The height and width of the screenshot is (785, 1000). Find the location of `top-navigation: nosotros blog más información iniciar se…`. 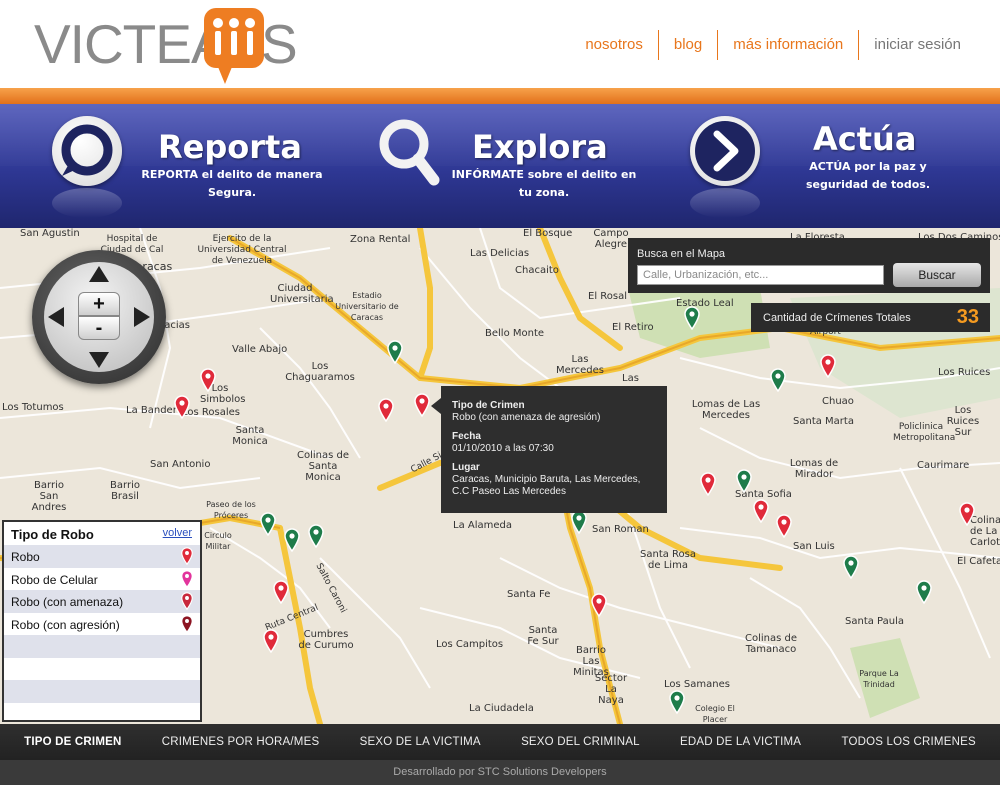

top-navigation: nosotros blog más información iniciar se… is located at coordinates (773, 45).